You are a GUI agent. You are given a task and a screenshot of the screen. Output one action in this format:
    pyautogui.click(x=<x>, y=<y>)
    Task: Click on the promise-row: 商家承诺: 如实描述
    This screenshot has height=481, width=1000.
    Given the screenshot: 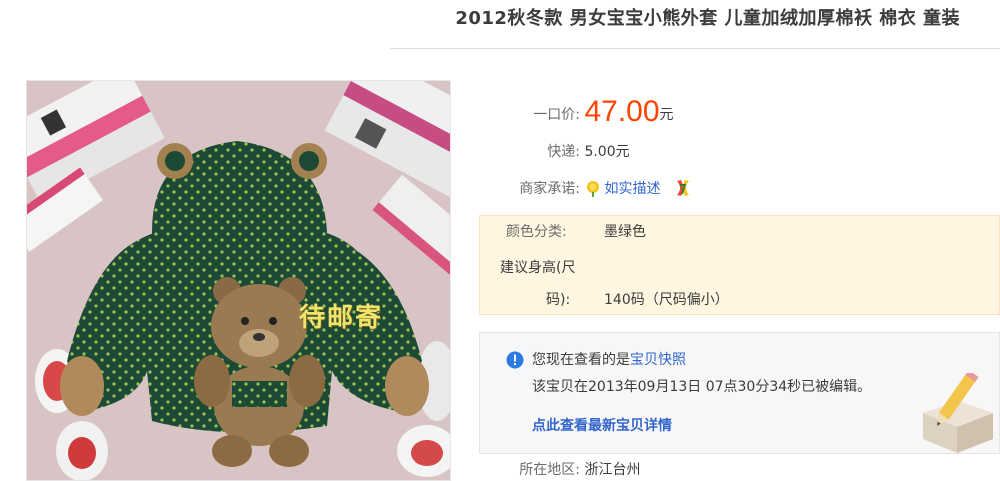 What is the action you would take?
    pyautogui.click(x=596, y=189)
    